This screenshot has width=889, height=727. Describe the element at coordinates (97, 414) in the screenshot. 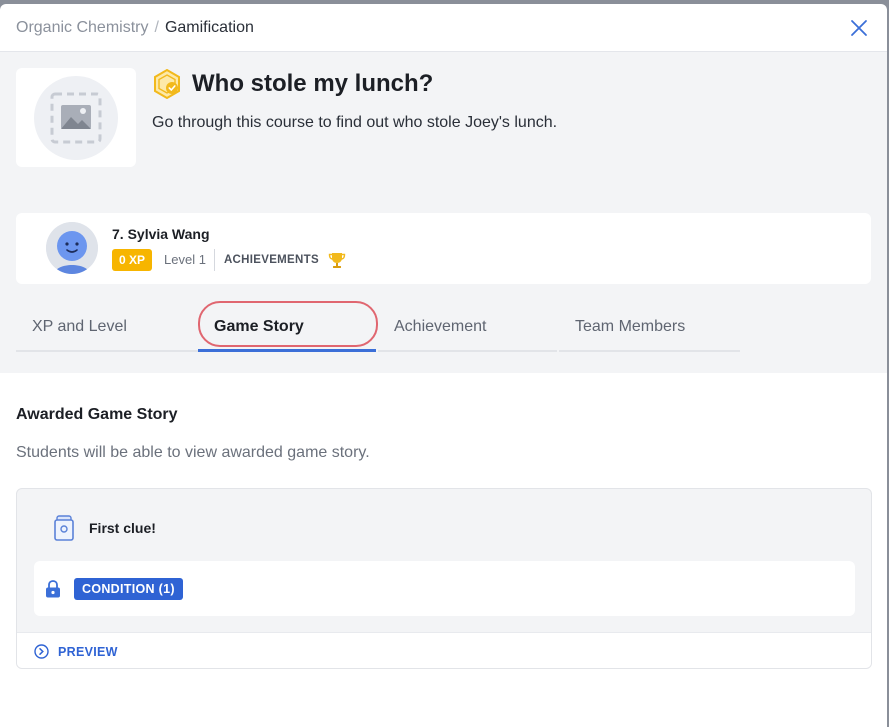

I see `section-title: Awarded Game Story` at that location.